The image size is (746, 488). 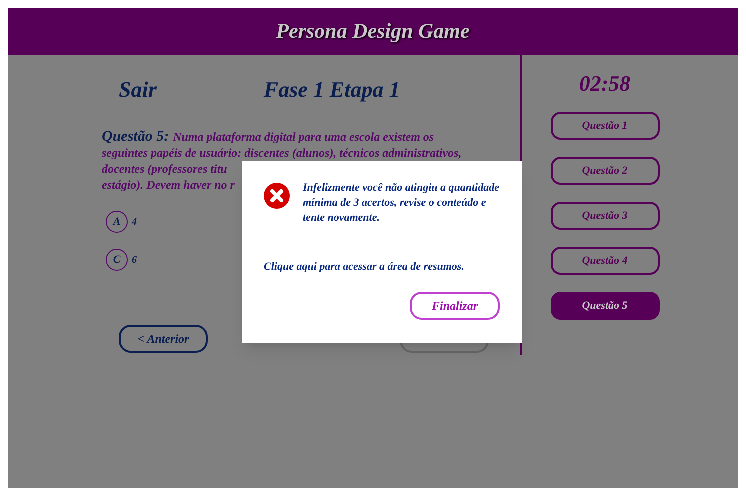 What do you see at coordinates (605, 171) in the screenshot?
I see `question-nav-button: Questão 2` at bounding box center [605, 171].